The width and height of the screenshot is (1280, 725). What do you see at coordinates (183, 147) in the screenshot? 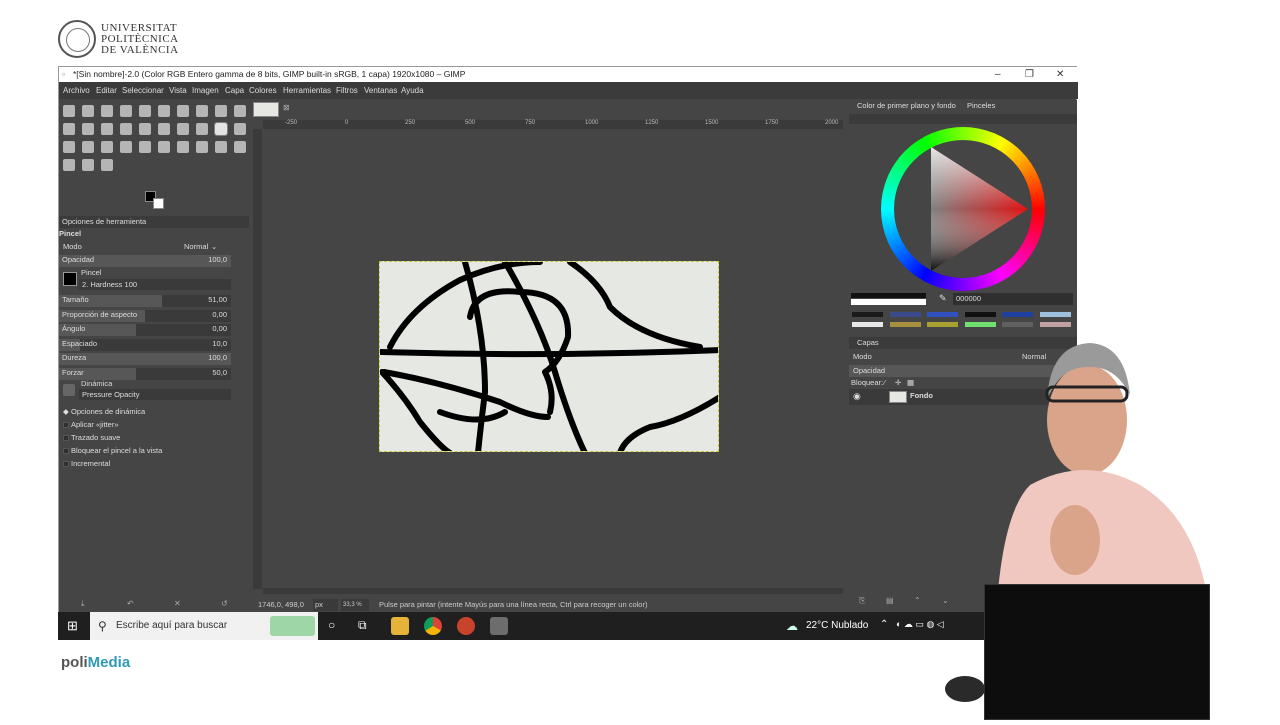
I see `dodge-tool-icon` at bounding box center [183, 147].